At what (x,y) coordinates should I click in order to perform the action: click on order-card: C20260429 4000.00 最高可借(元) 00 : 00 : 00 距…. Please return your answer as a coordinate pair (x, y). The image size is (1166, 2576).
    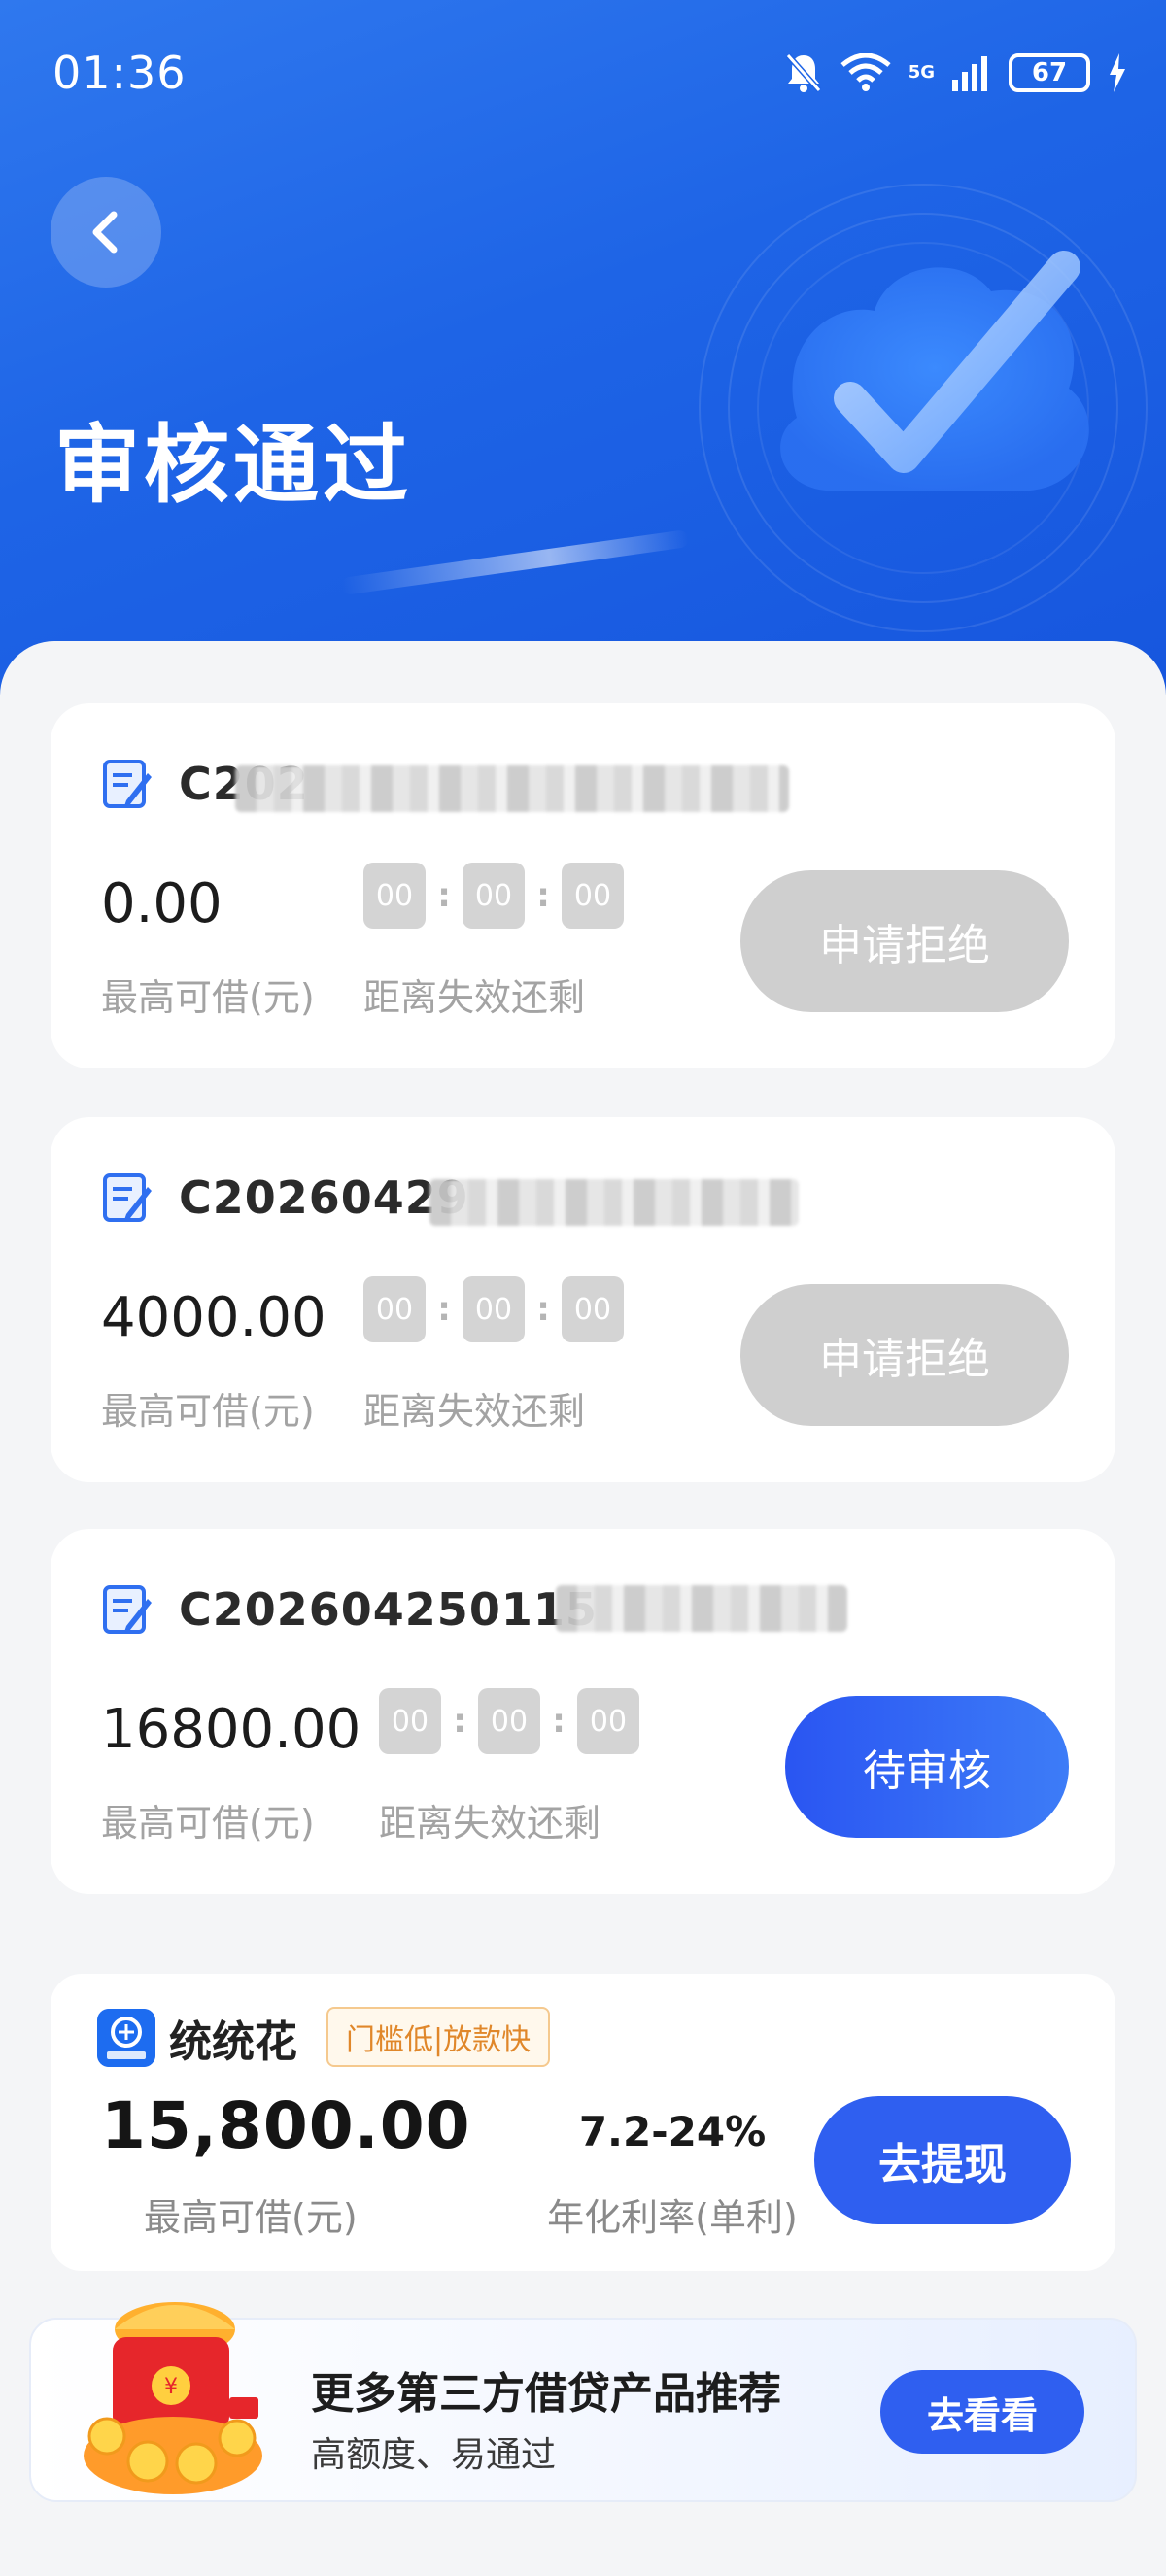
    Looking at the image, I should click on (583, 1299).